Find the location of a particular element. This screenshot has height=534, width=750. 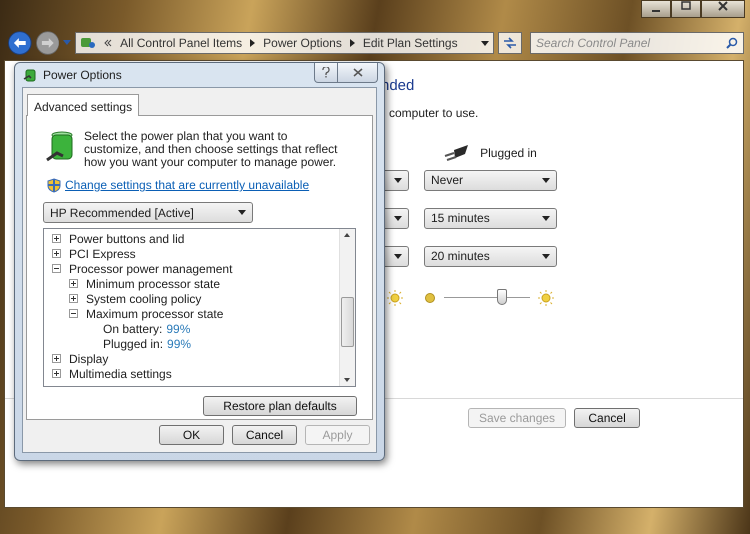

chevron-icon is located at coordinates (108, 43).